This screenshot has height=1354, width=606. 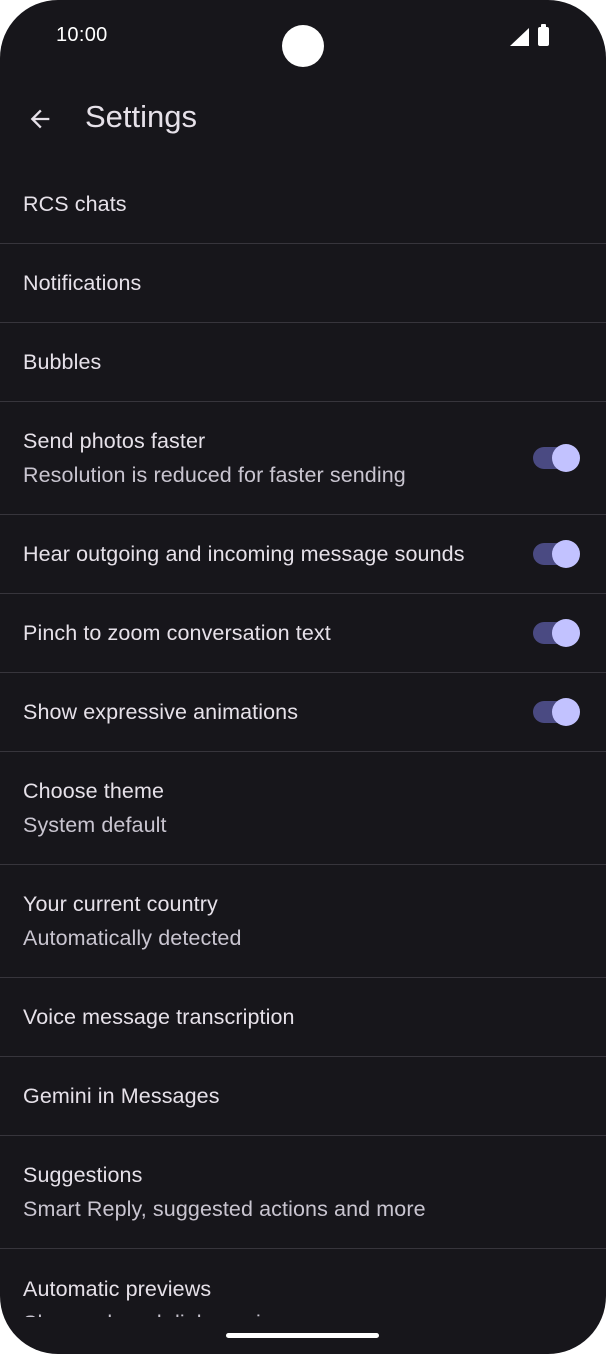 What do you see at coordinates (177, 633) in the screenshot?
I see `setting-title: Pinch to zoom conversation text` at bounding box center [177, 633].